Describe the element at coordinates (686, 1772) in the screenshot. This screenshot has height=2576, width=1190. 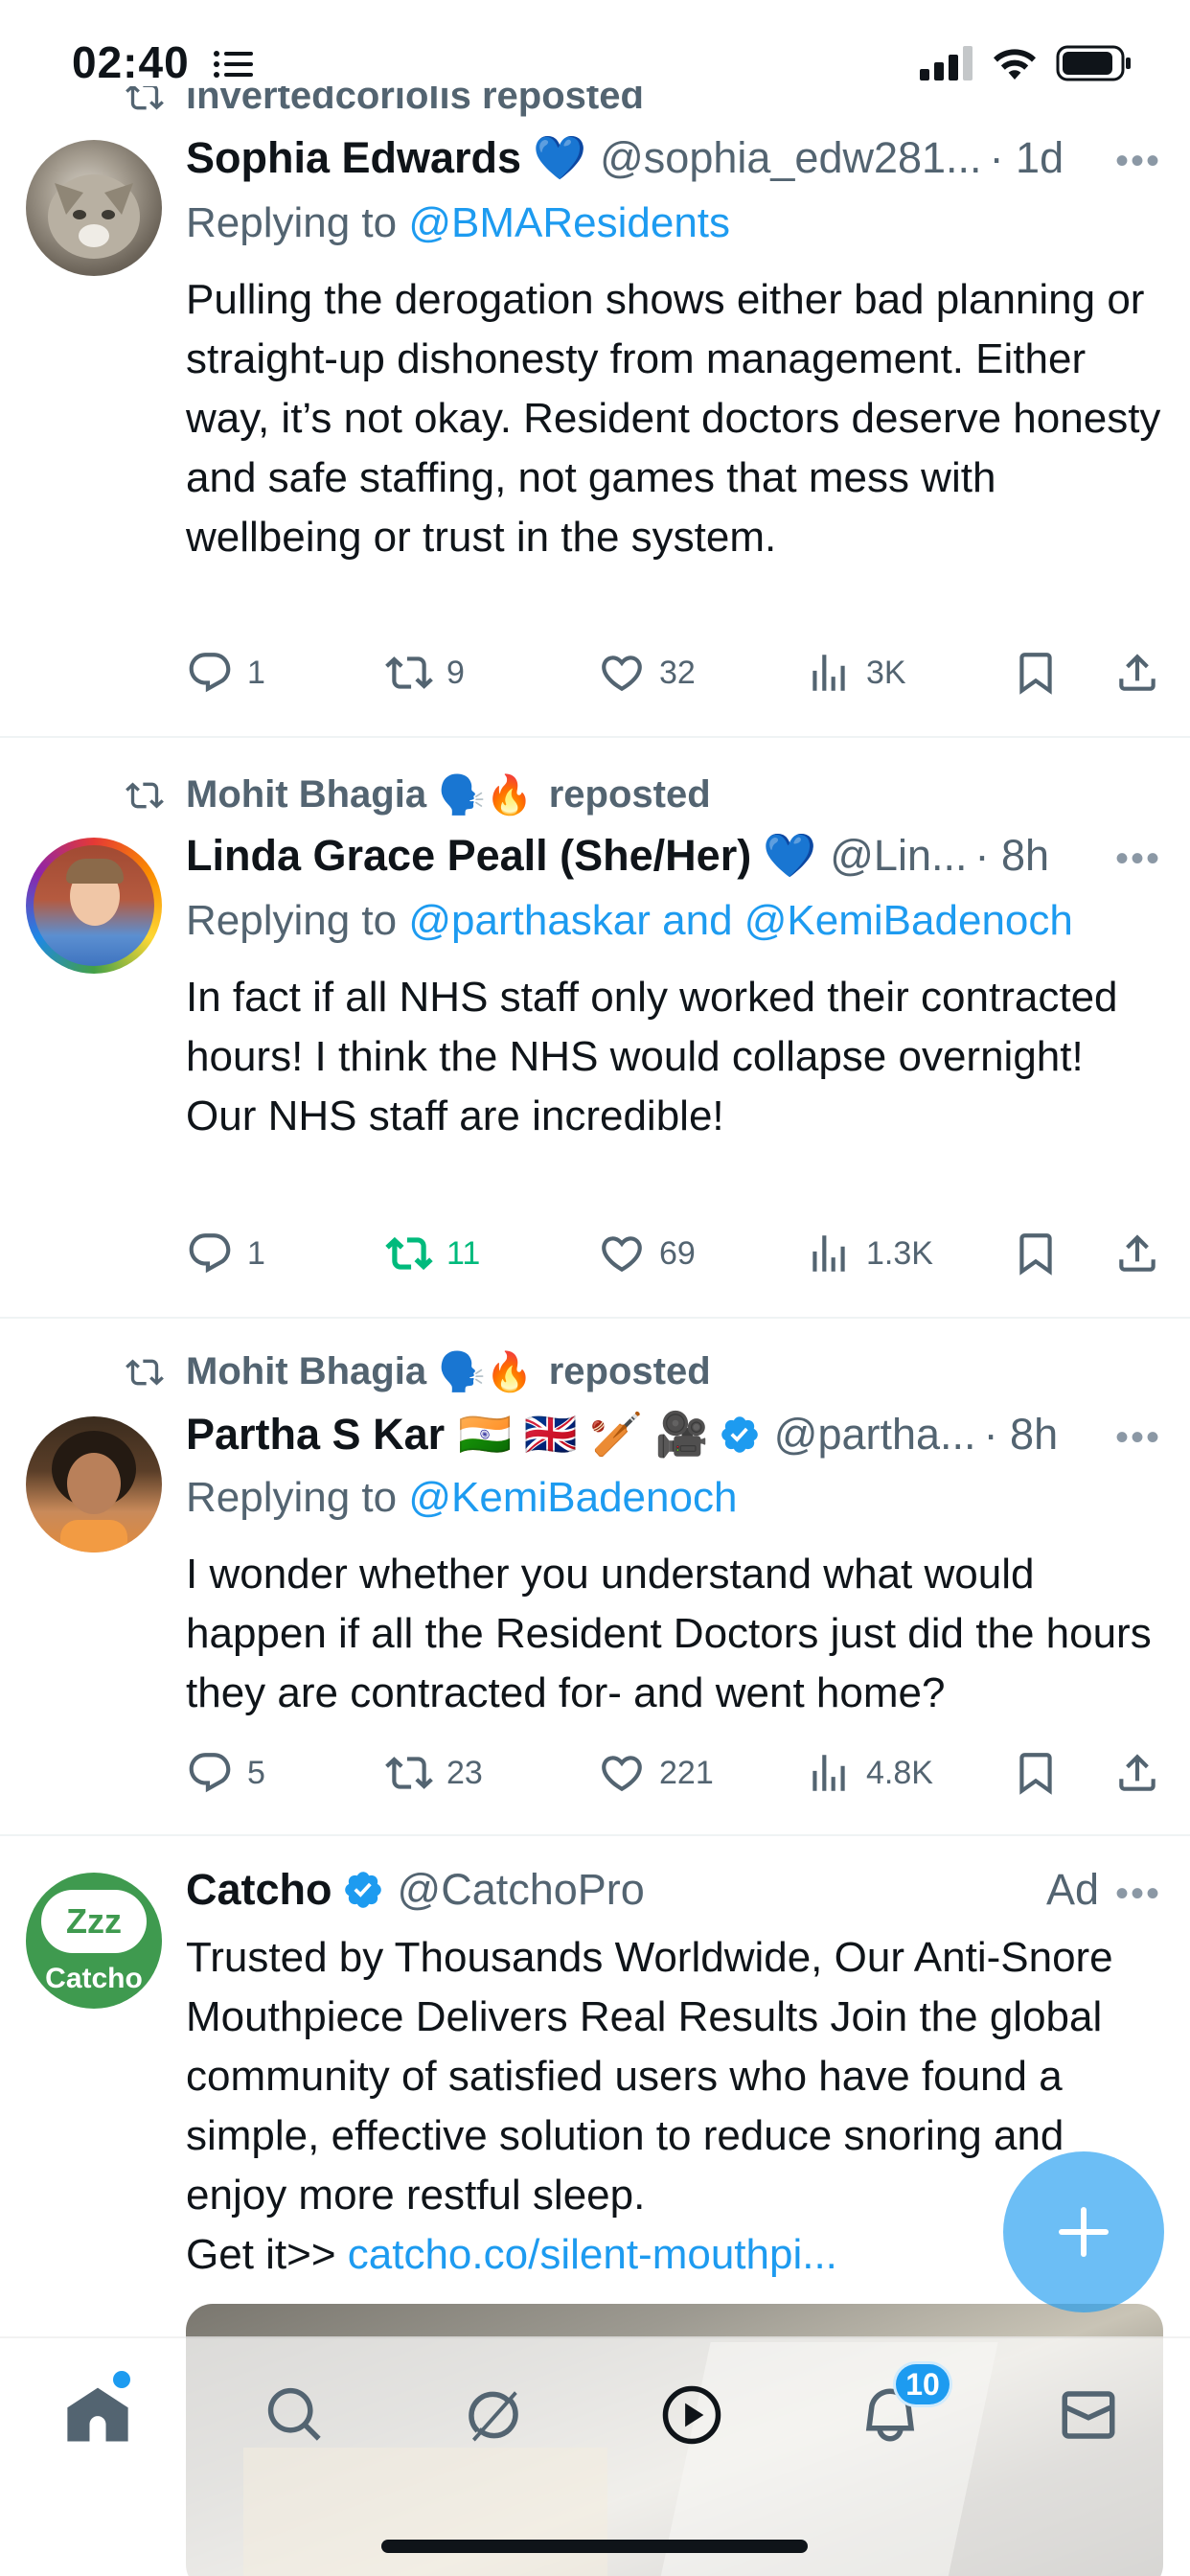
I see `like-count: 221` at that location.